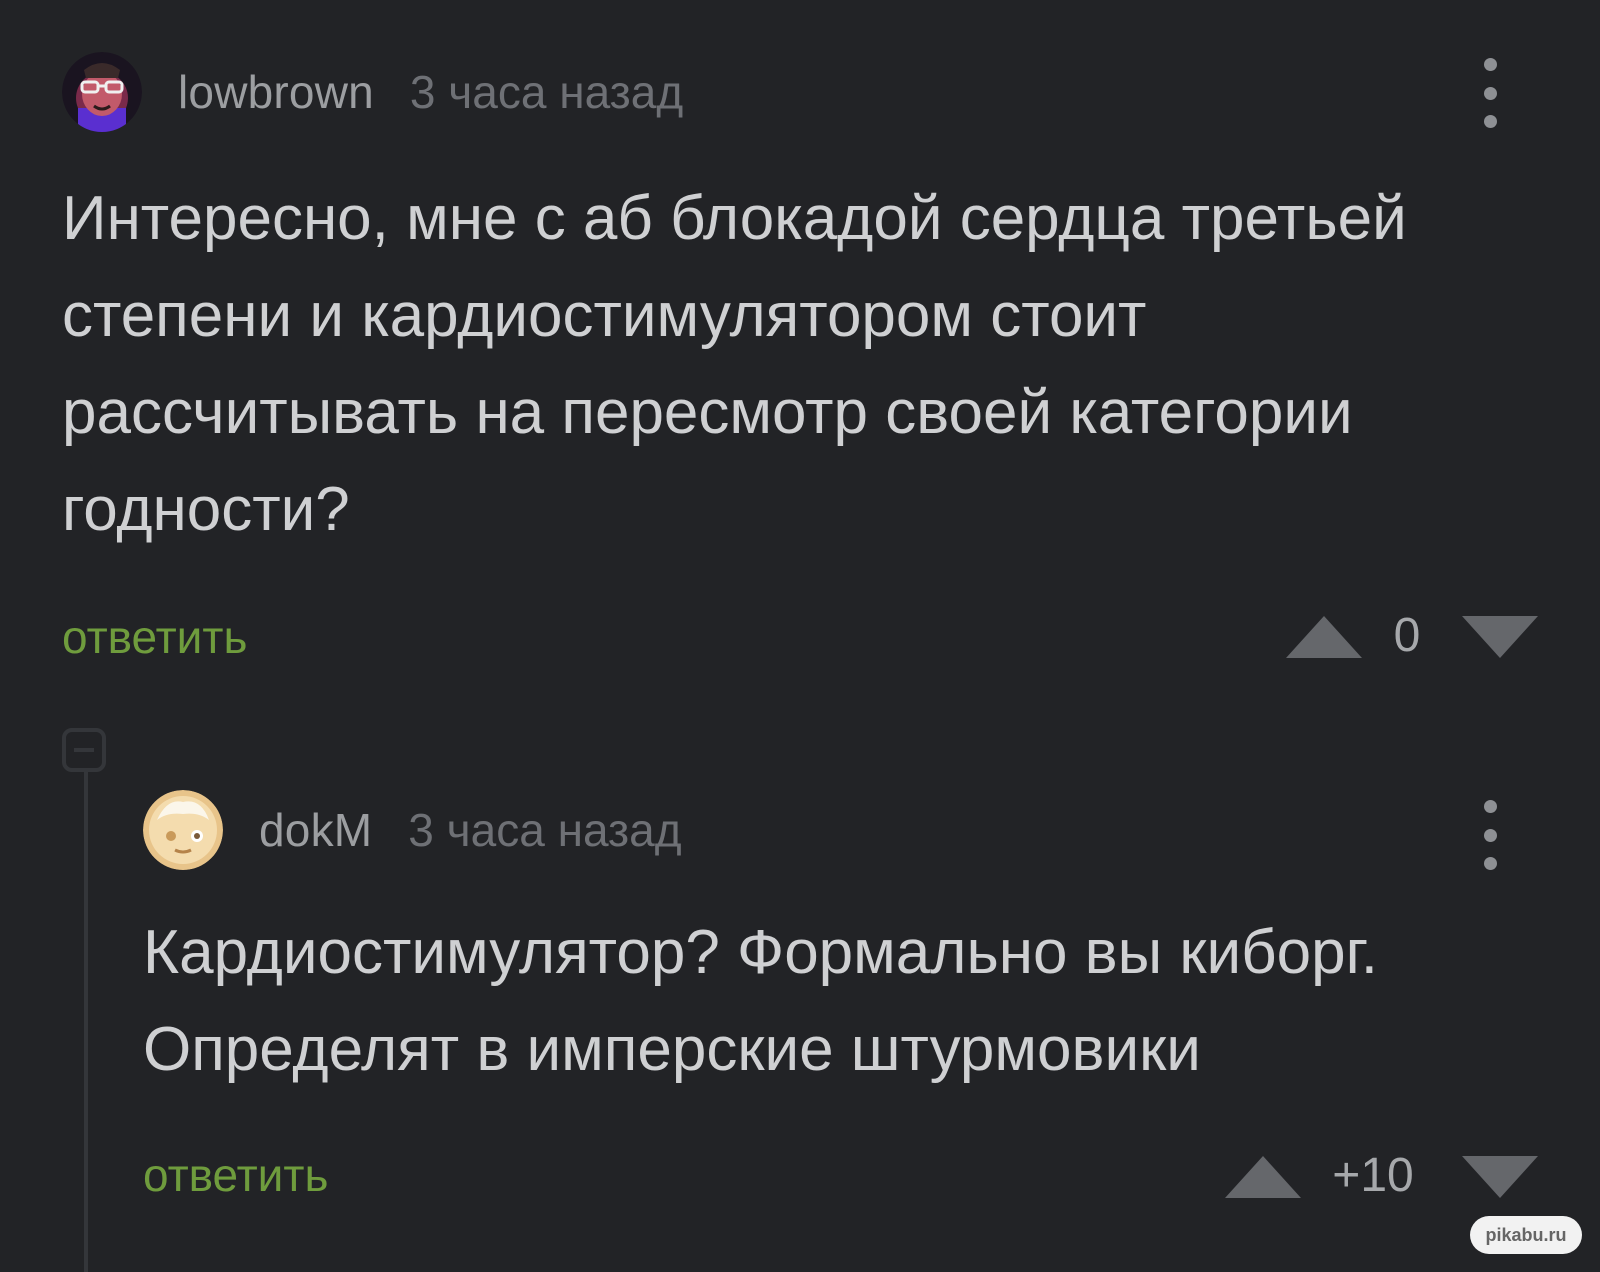 The image size is (1600, 1272). Describe the element at coordinates (1407, 635) in the screenshot. I see `comment-score: 0` at that location.